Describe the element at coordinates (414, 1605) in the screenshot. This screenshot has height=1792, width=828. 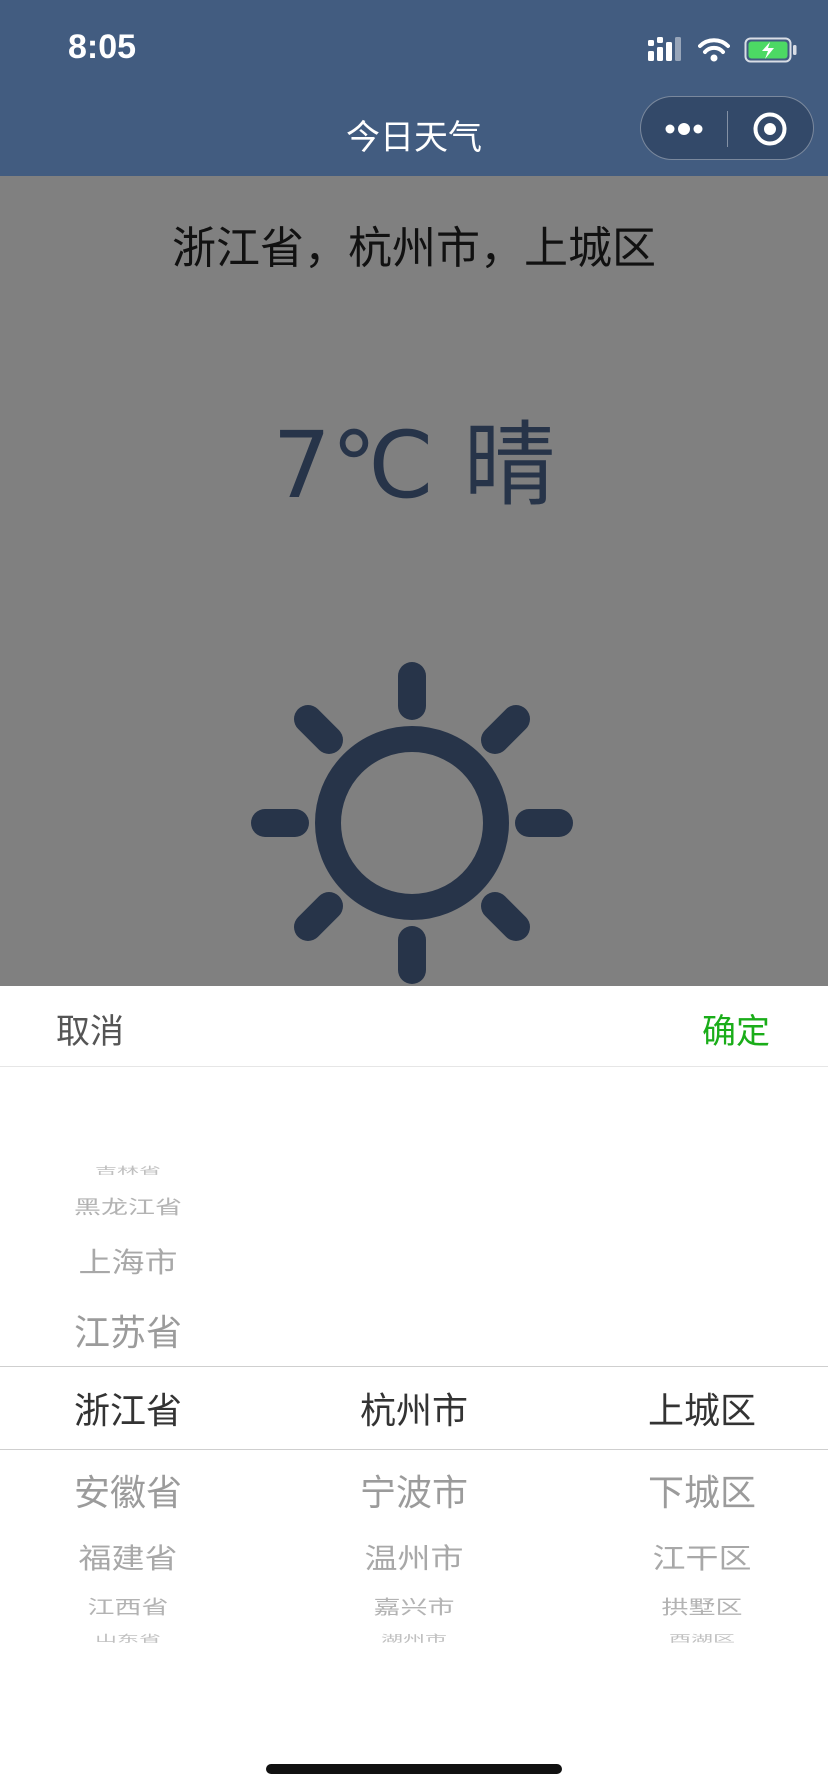
I see `city-option: 嘉兴市` at that location.